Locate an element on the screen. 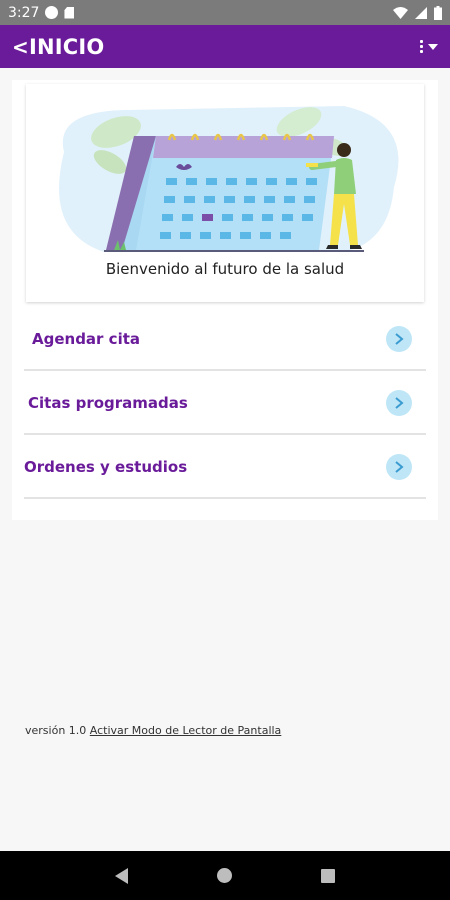 The width and height of the screenshot is (450, 900). system-nav-bar is located at coordinates (225, 875).